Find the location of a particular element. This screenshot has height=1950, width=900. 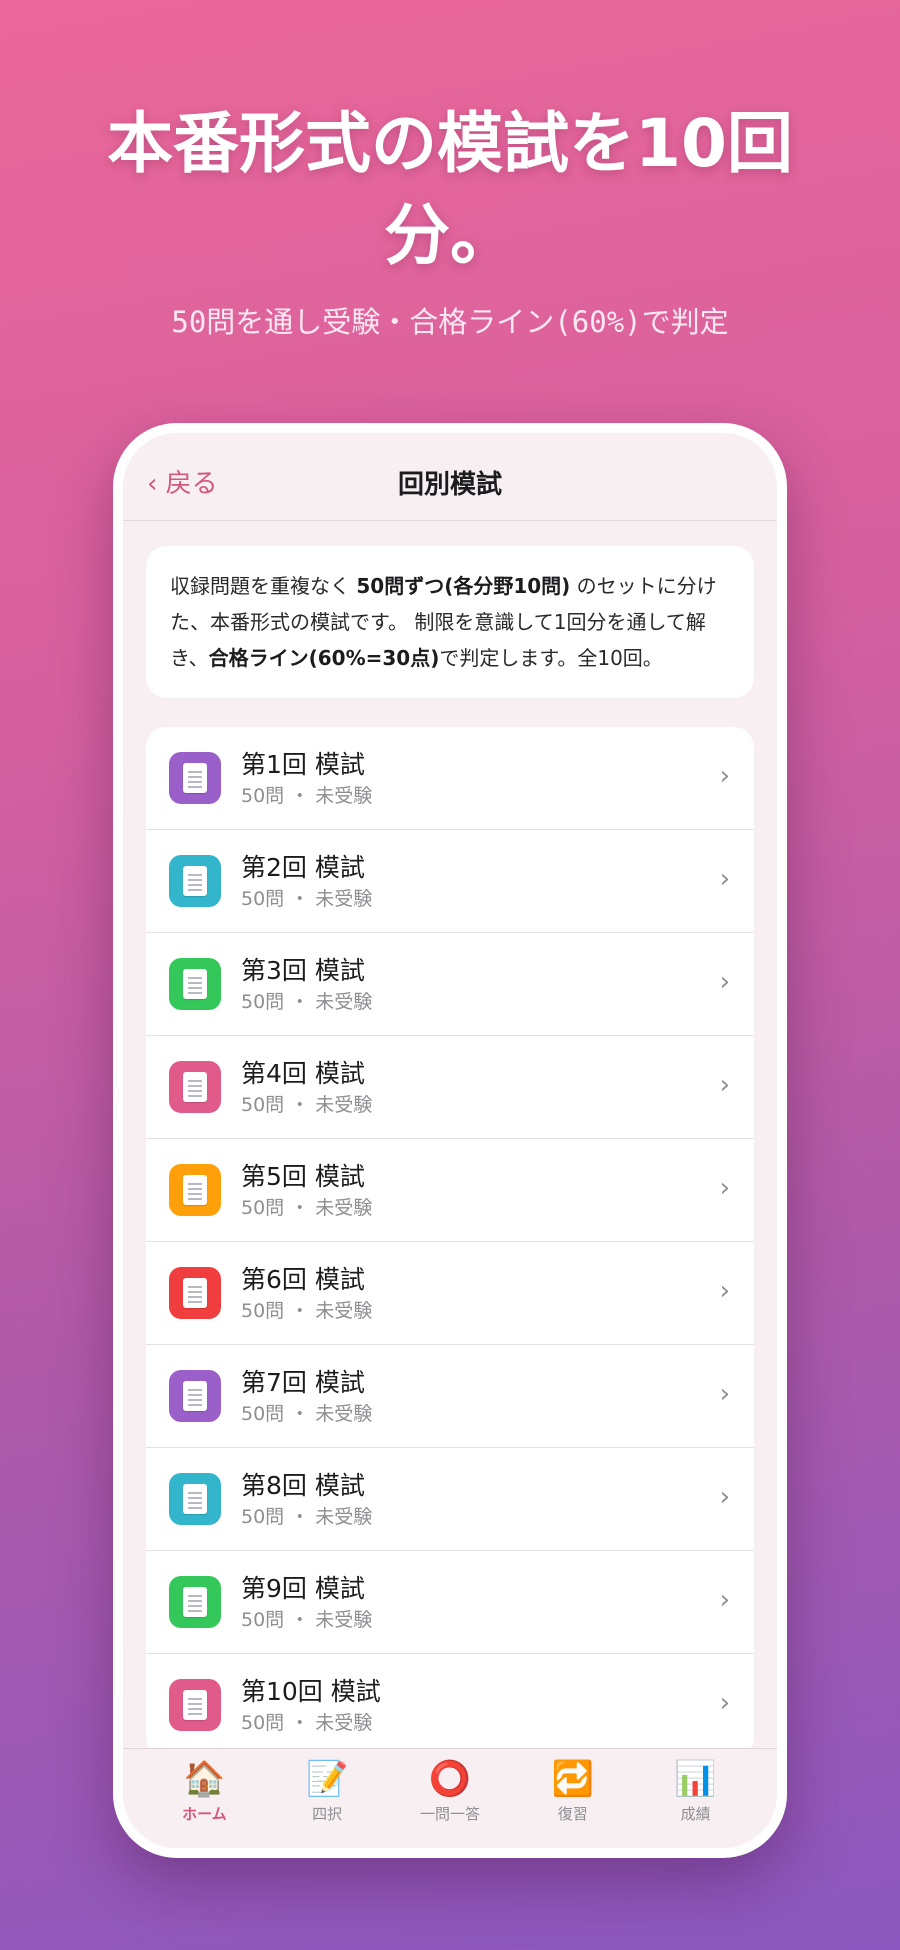

page-title: 回別模試 is located at coordinates (449, 485).